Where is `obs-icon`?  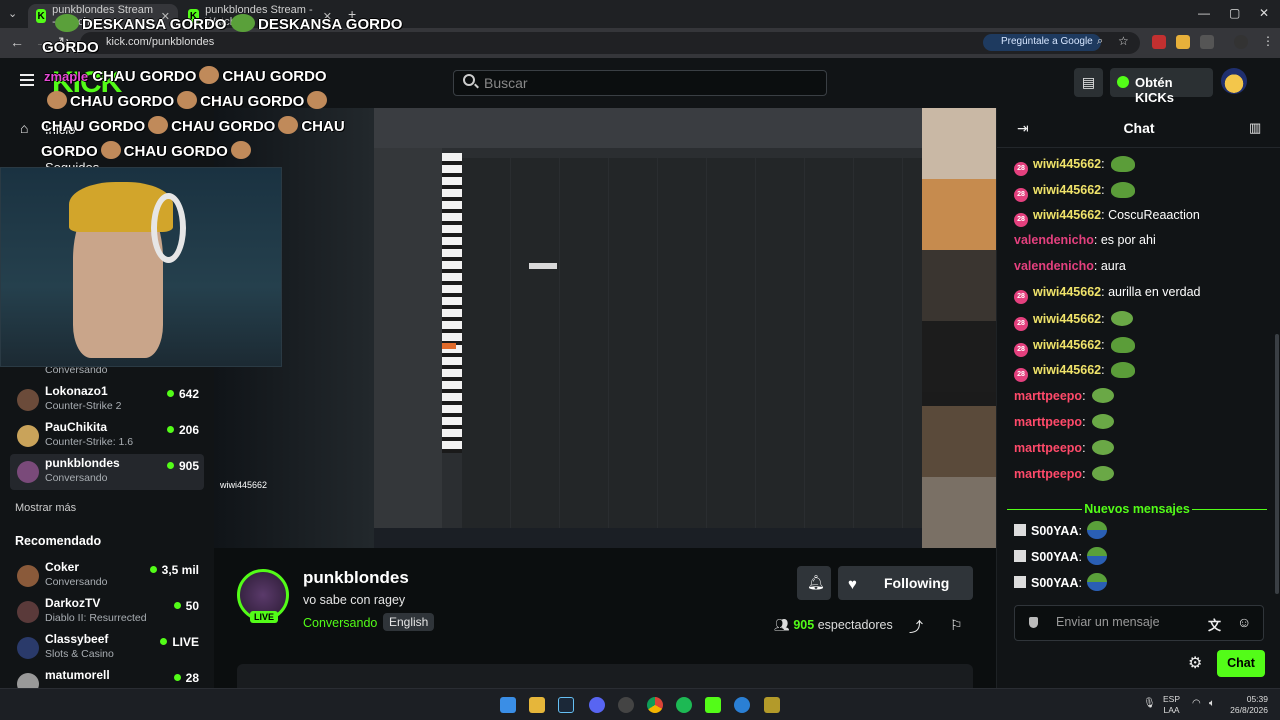
obs-icon is located at coordinates (626, 705).